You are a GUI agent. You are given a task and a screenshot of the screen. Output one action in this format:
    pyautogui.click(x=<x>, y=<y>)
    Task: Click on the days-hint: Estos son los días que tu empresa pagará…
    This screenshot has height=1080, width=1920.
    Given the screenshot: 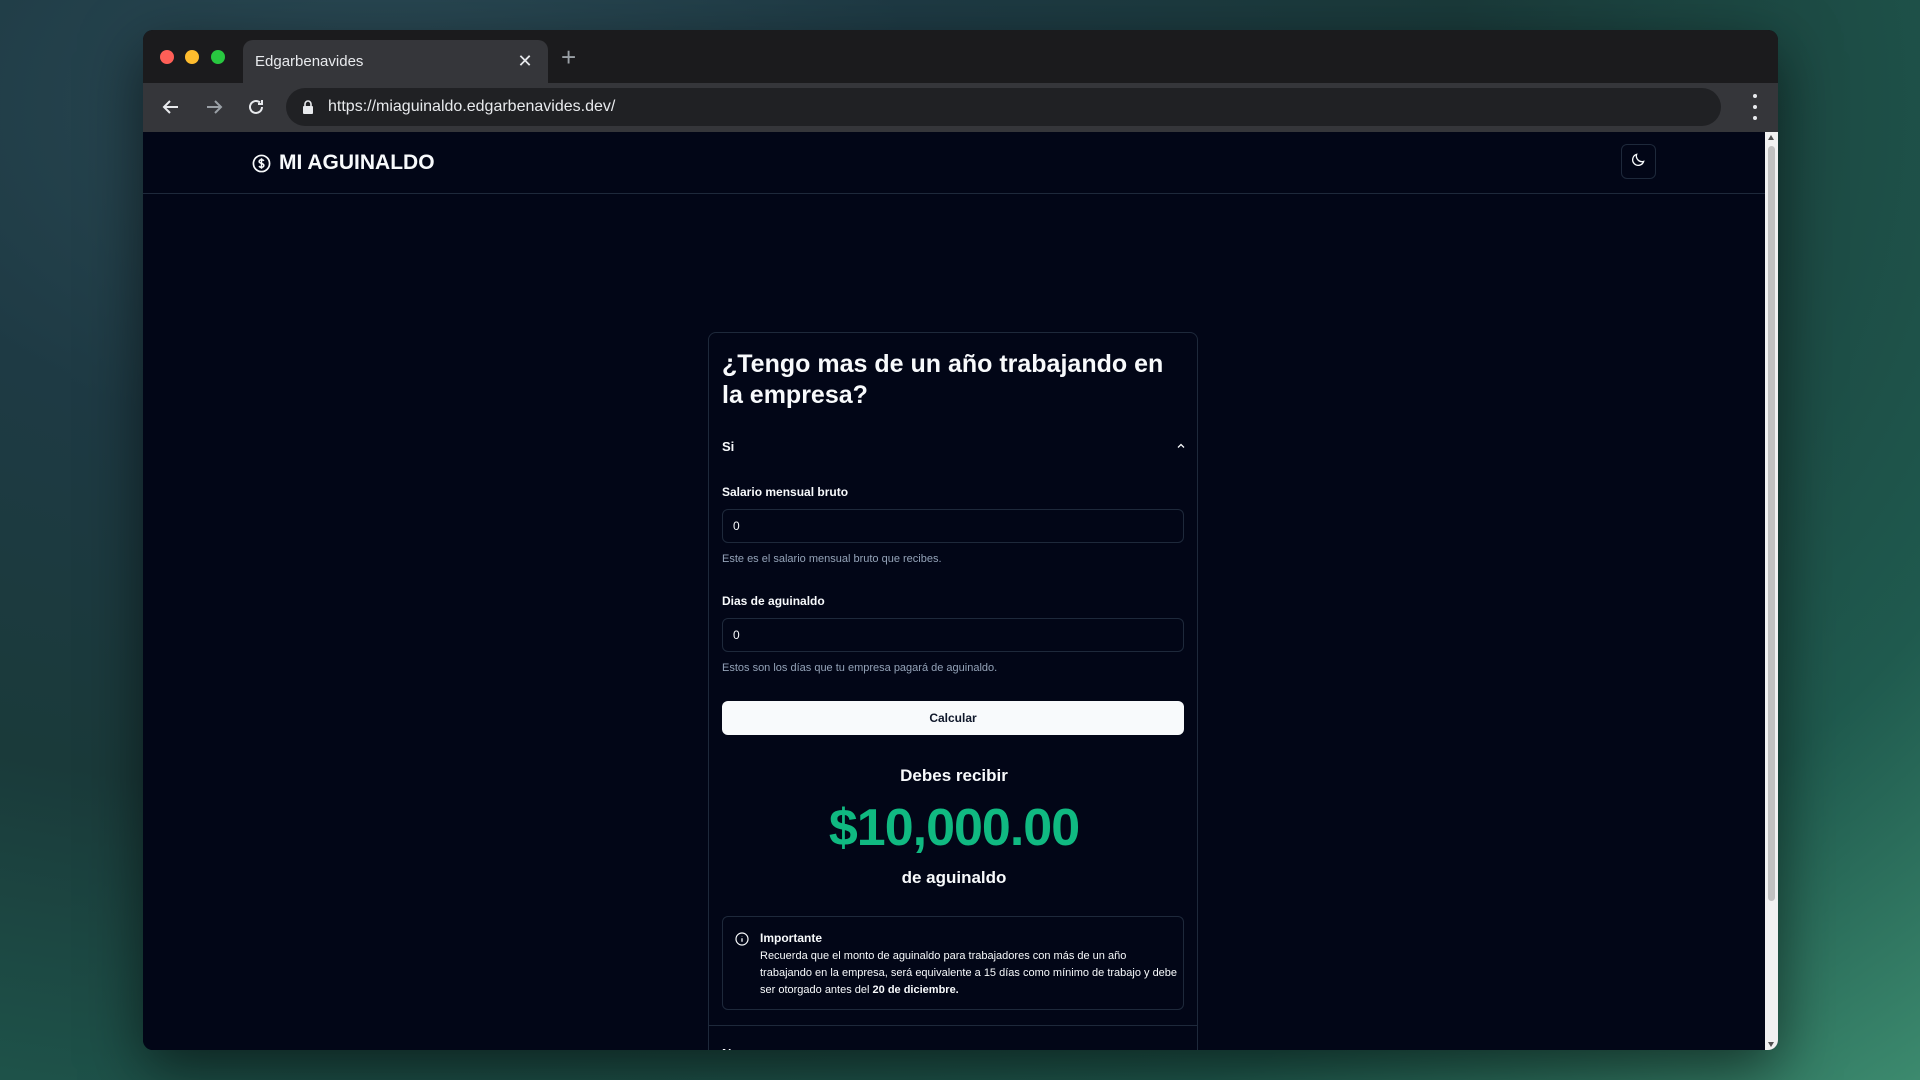 What is the action you would take?
    pyautogui.click(x=860, y=668)
    